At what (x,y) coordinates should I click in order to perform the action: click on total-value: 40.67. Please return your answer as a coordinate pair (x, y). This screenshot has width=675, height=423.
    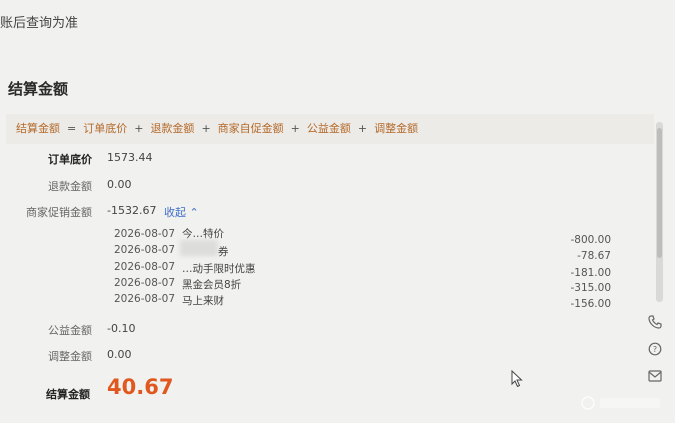
    Looking at the image, I should click on (140, 387).